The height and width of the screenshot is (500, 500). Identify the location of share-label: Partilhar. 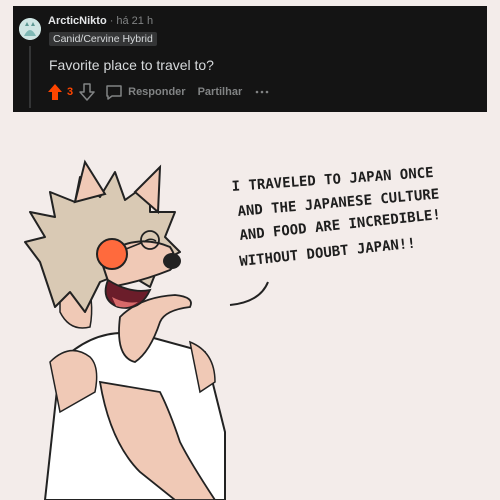
(220, 92).